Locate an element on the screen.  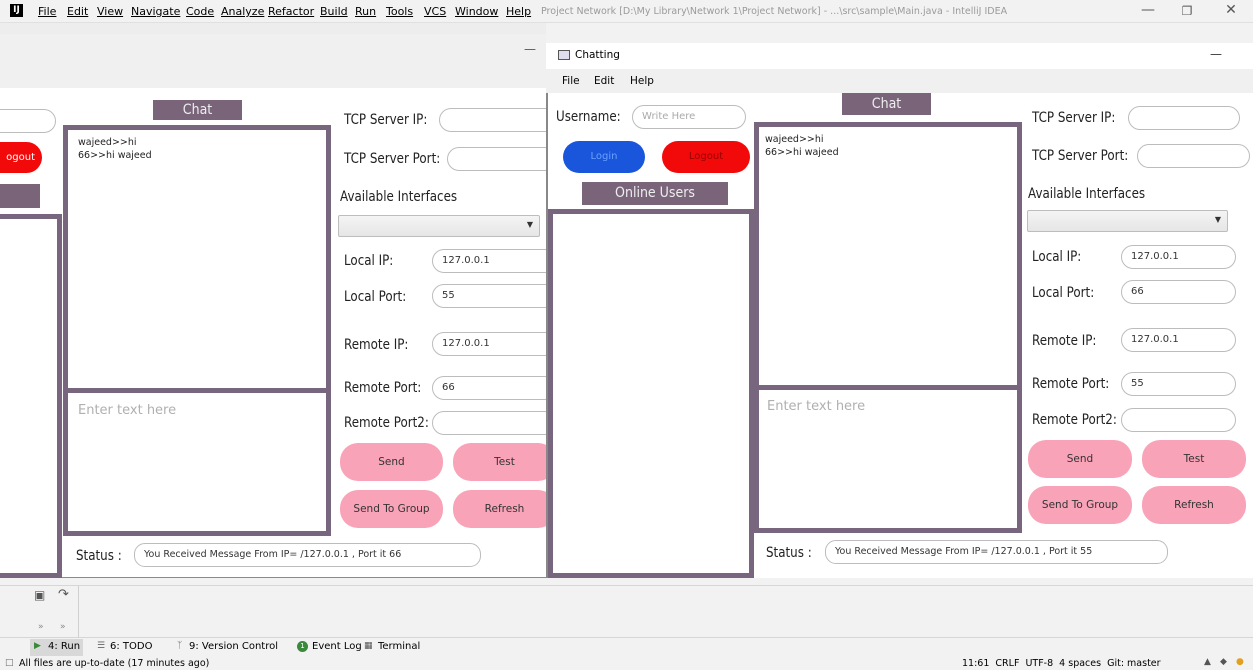
logout-button: Logout is located at coordinates (706, 157).